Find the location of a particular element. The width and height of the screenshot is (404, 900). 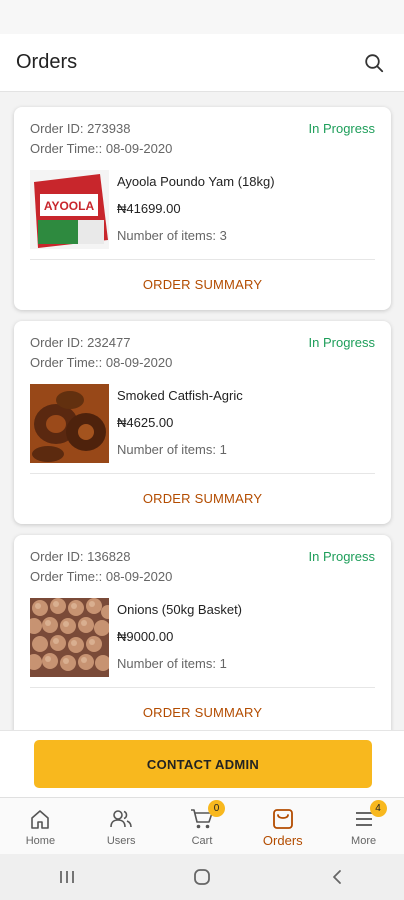

back-button is located at coordinates (337, 877).